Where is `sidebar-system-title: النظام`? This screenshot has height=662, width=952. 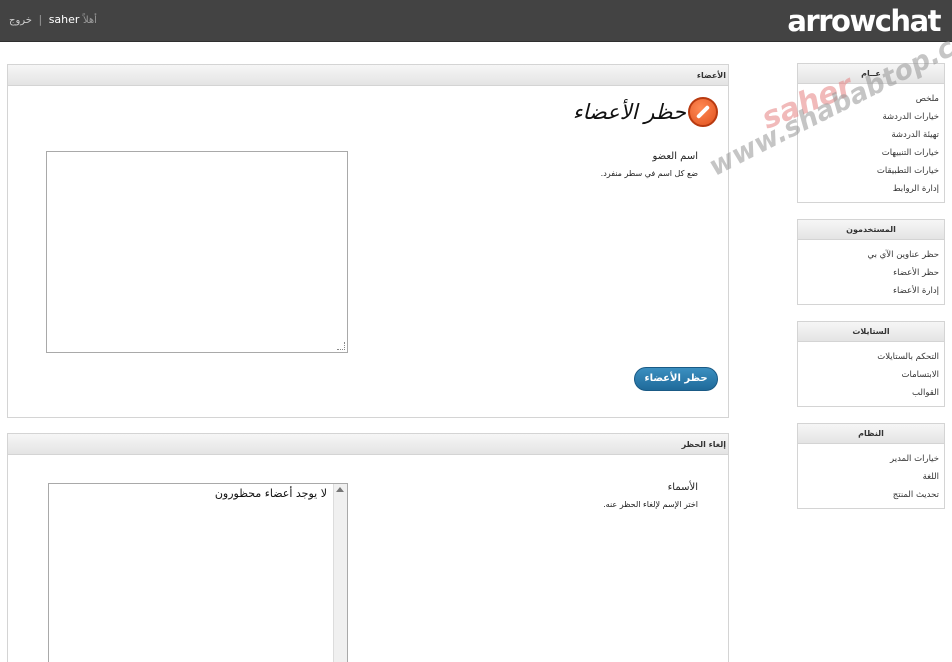 sidebar-system-title: النظام is located at coordinates (871, 434).